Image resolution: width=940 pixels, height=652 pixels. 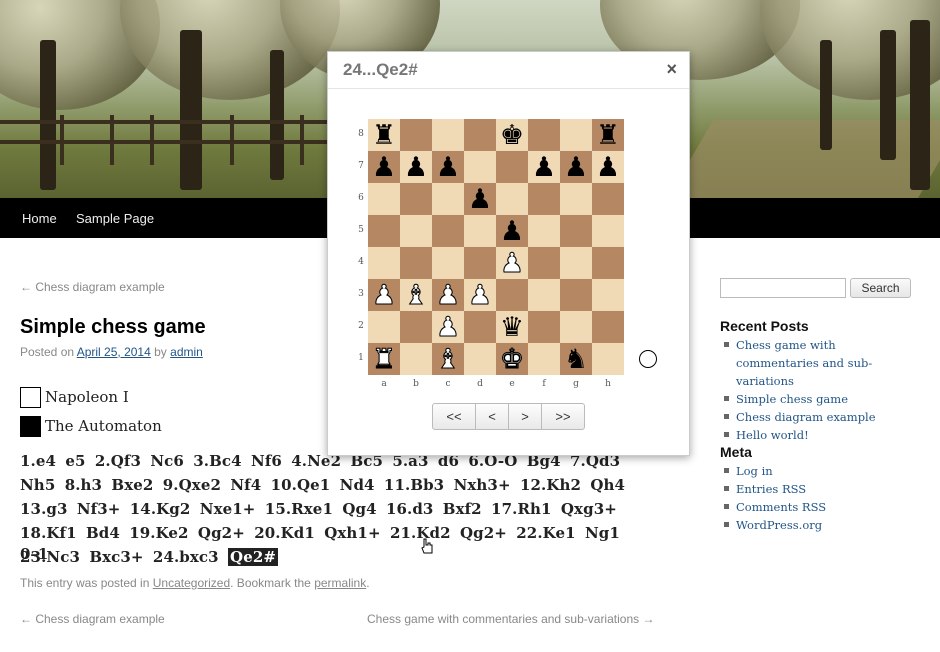 I want to click on footer-mid: . Bookmark the, so click(x=270, y=583).